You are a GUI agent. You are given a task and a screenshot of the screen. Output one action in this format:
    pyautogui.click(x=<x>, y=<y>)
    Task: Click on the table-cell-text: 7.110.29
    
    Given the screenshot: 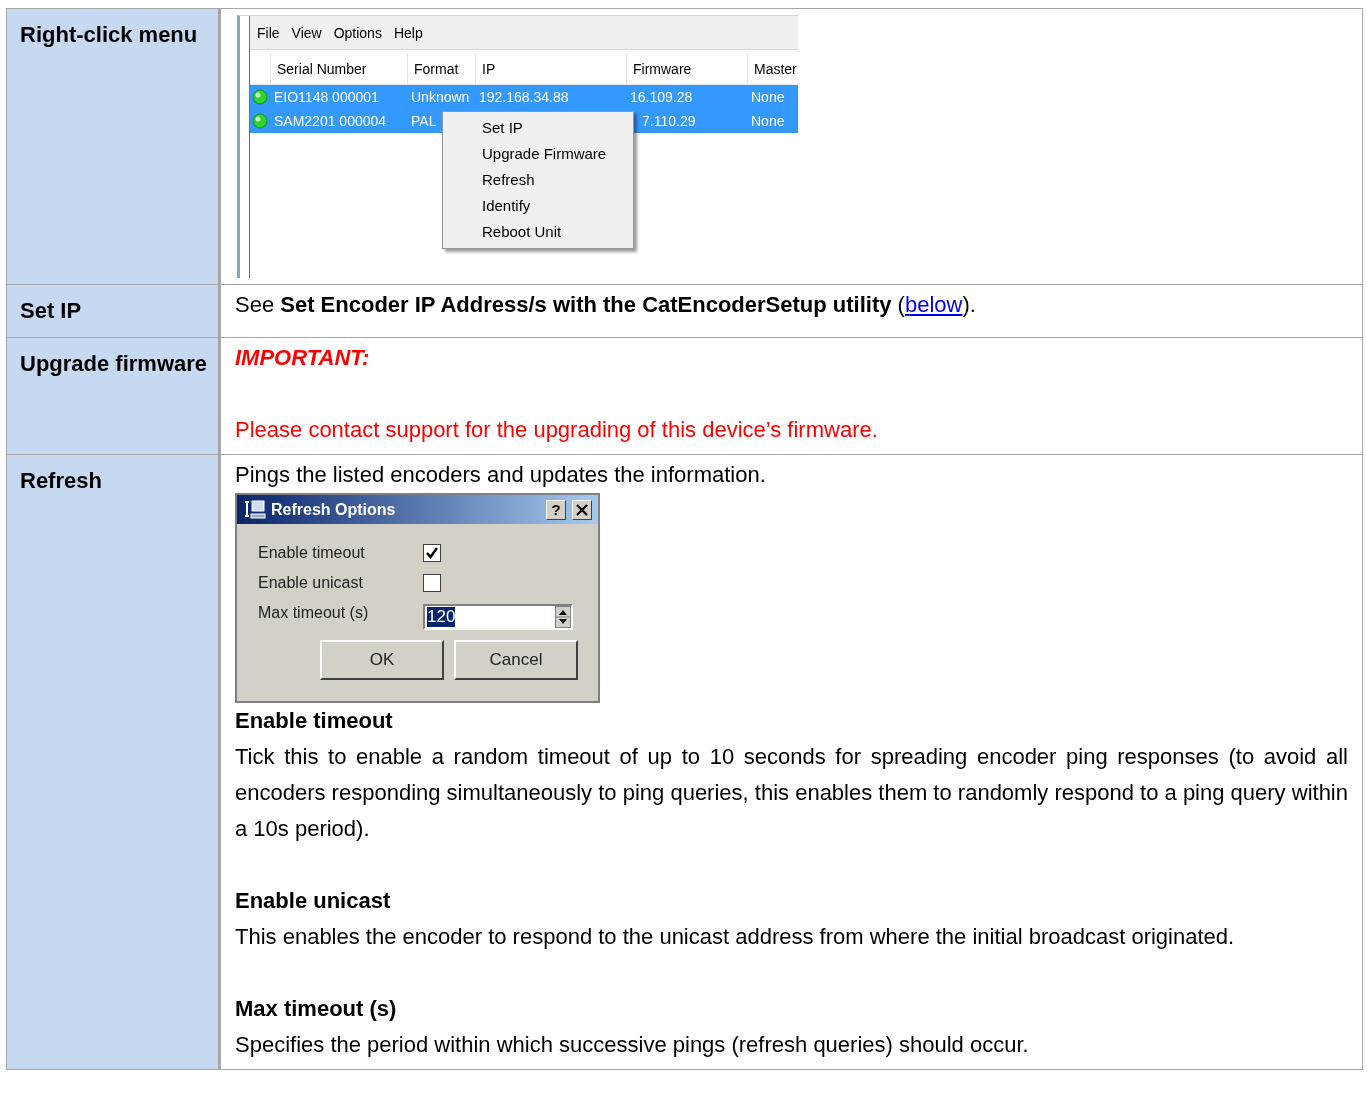 What is the action you would take?
    pyautogui.click(x=669, y=121)
    